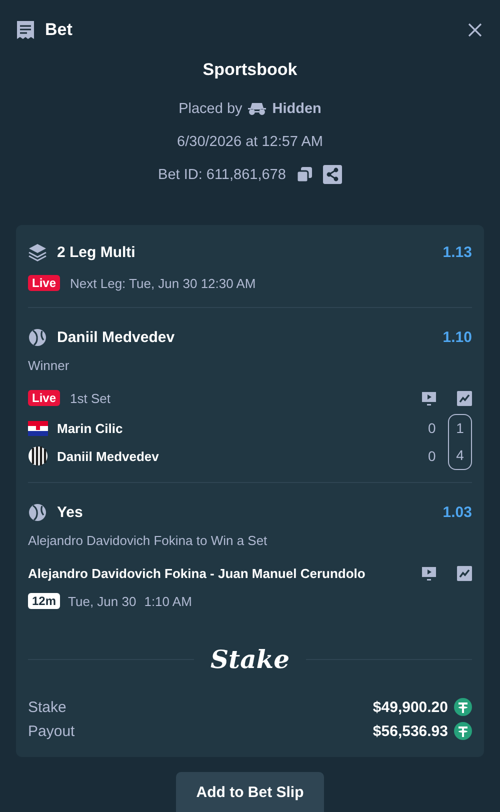 This screenshot has width=500, height=812. Describe the element at coordinates (163, 283) in the screenshot. I see `next-leg-time: Next Leg: Tue, Jun 30 12:30 AM` at that location.